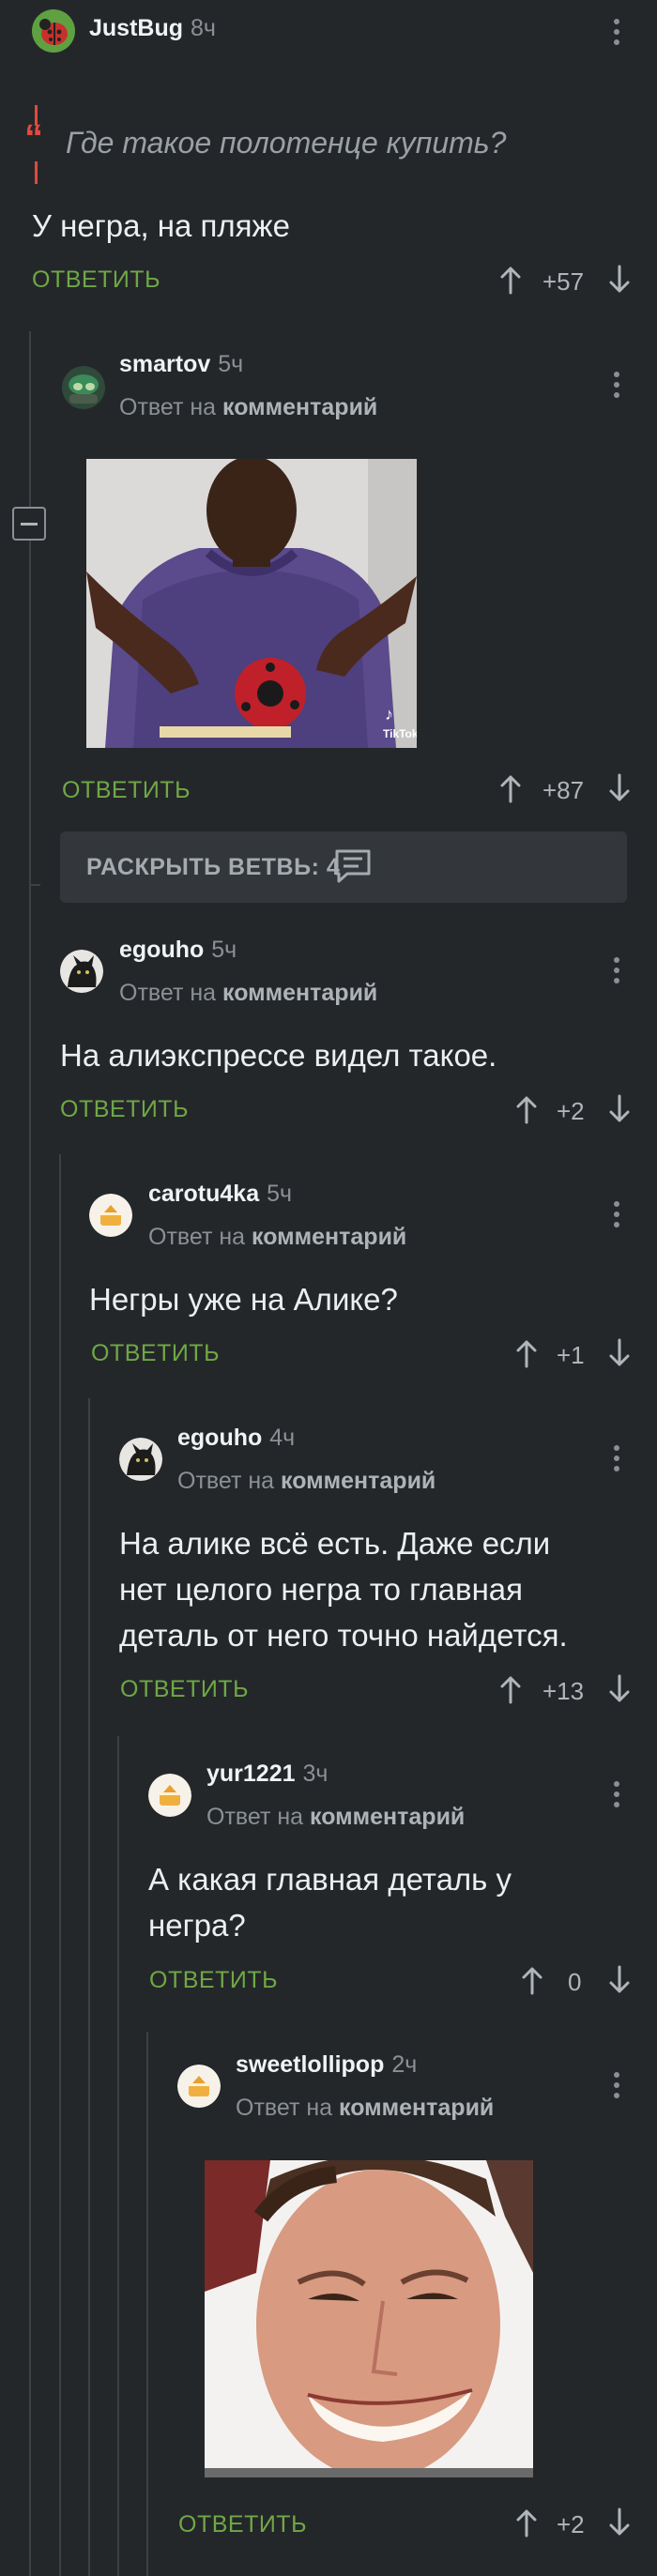  What do you see at coordinates (389, 714) in the screenshot?
I see `tiktok-logo-icon: ♪` at bounding box center [389, 714].